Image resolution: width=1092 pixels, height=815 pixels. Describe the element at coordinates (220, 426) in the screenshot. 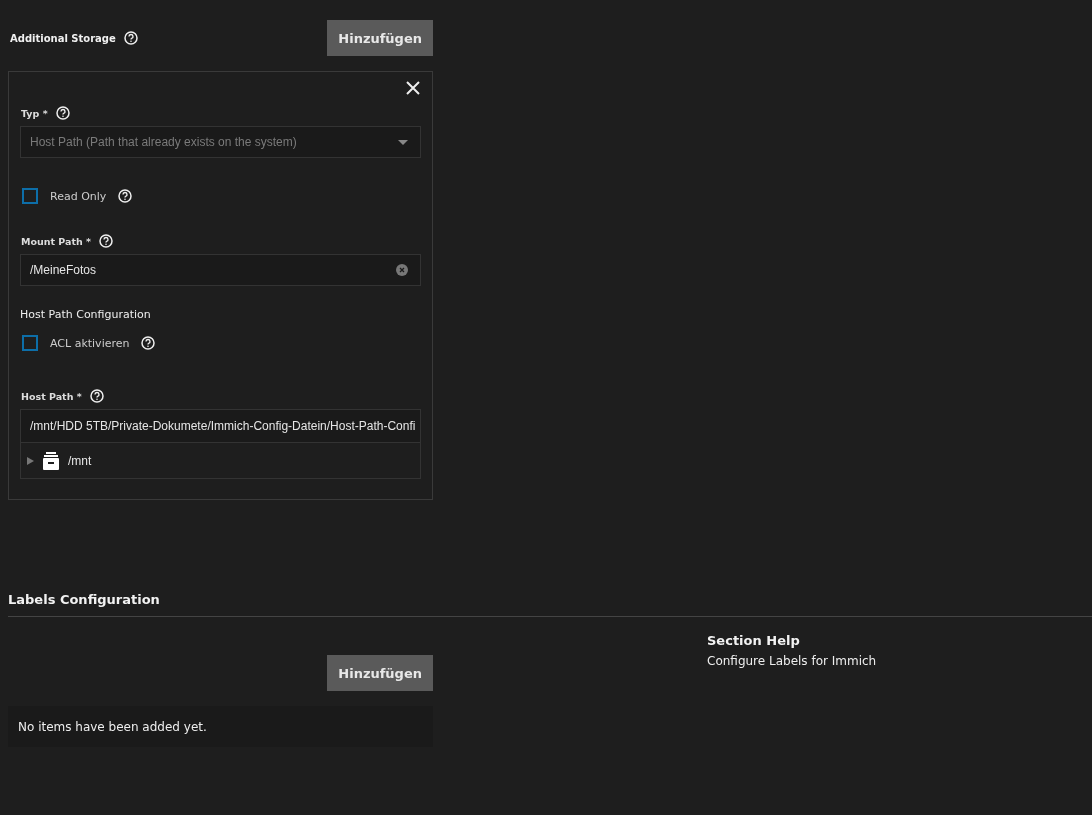

I see `host-path-field: /mnt/HDD 5TB/Private-Dokumete/Immich-Config-Datein/Host-Path-Confi` at that location.